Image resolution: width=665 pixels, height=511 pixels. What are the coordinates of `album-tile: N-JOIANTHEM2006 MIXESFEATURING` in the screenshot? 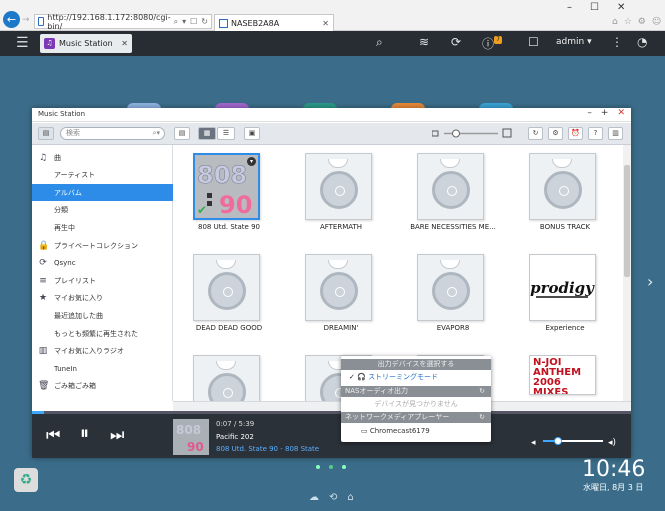 It's located at (565, 374).